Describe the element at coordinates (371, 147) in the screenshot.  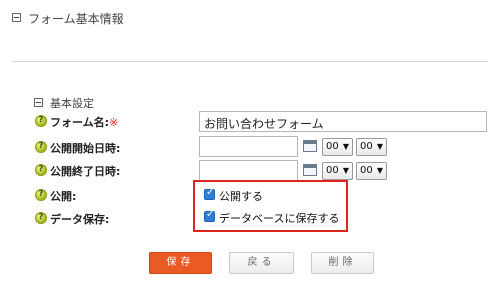
I see `publish-start-minute-select: 00 ▼` at that location.